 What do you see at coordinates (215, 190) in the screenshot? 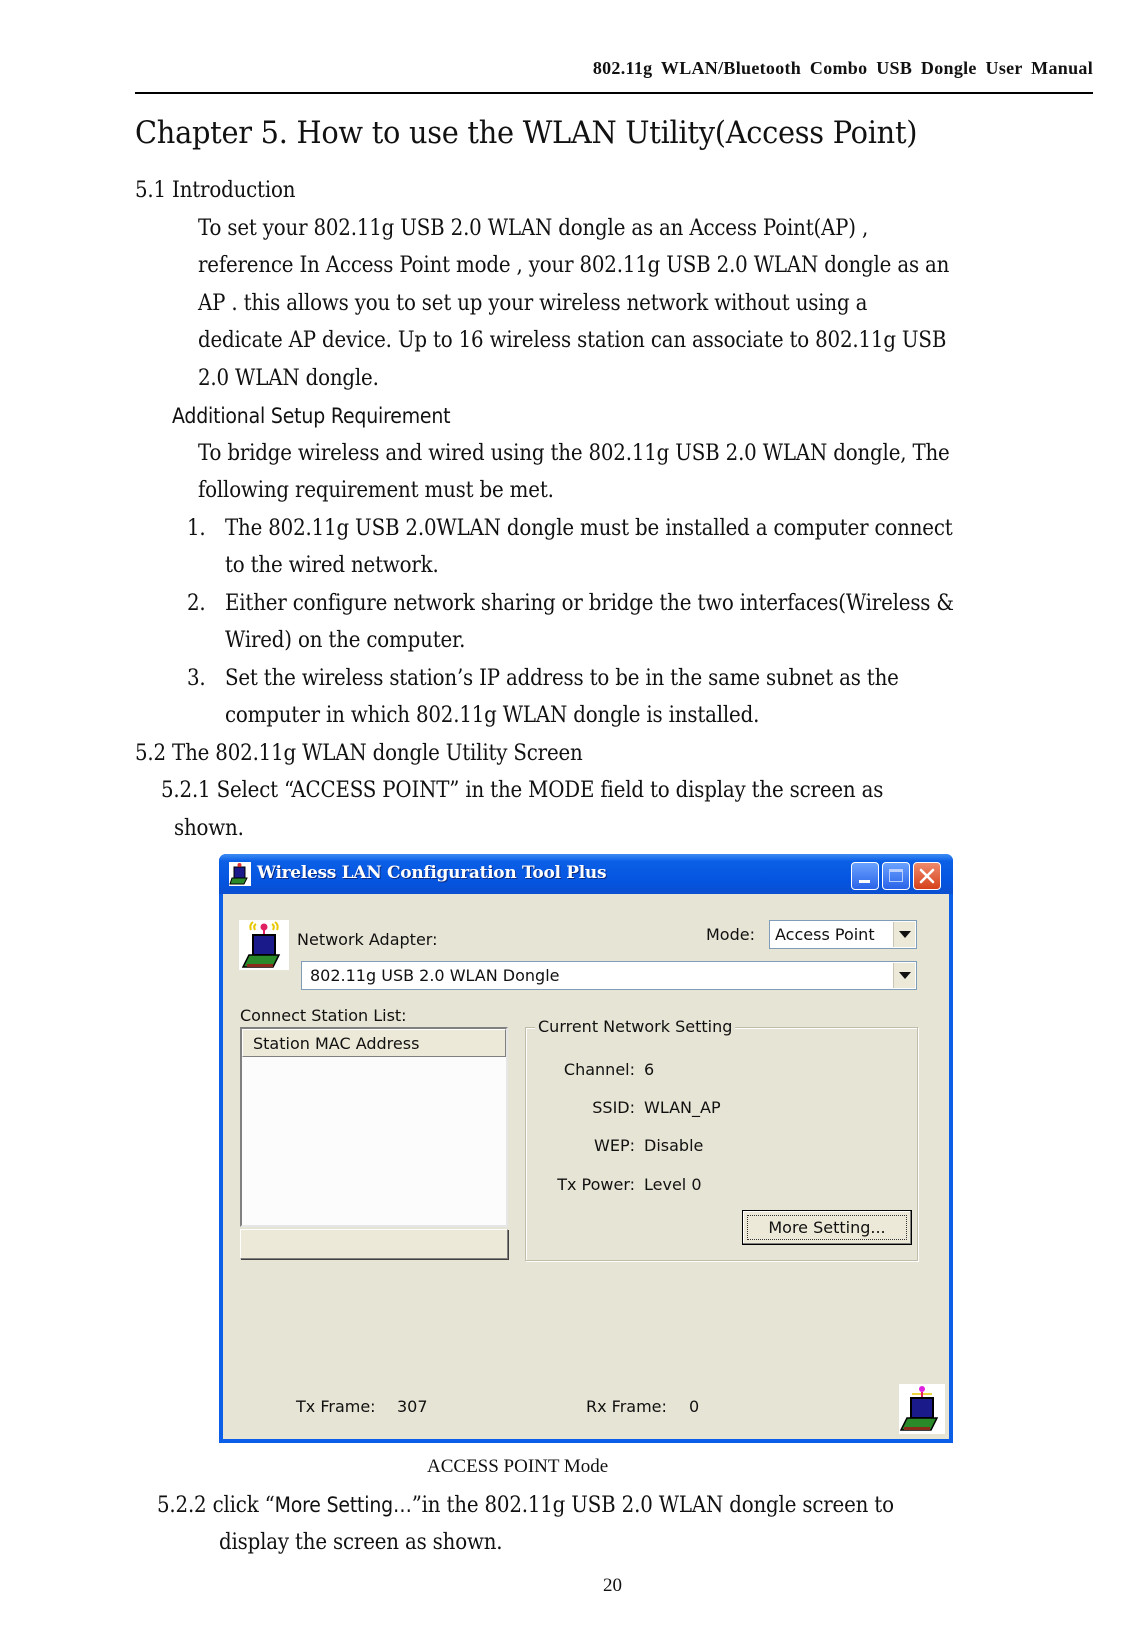
I see `section-5-1-heading: 5.1 Introduction` at bounding box center [215, 190].